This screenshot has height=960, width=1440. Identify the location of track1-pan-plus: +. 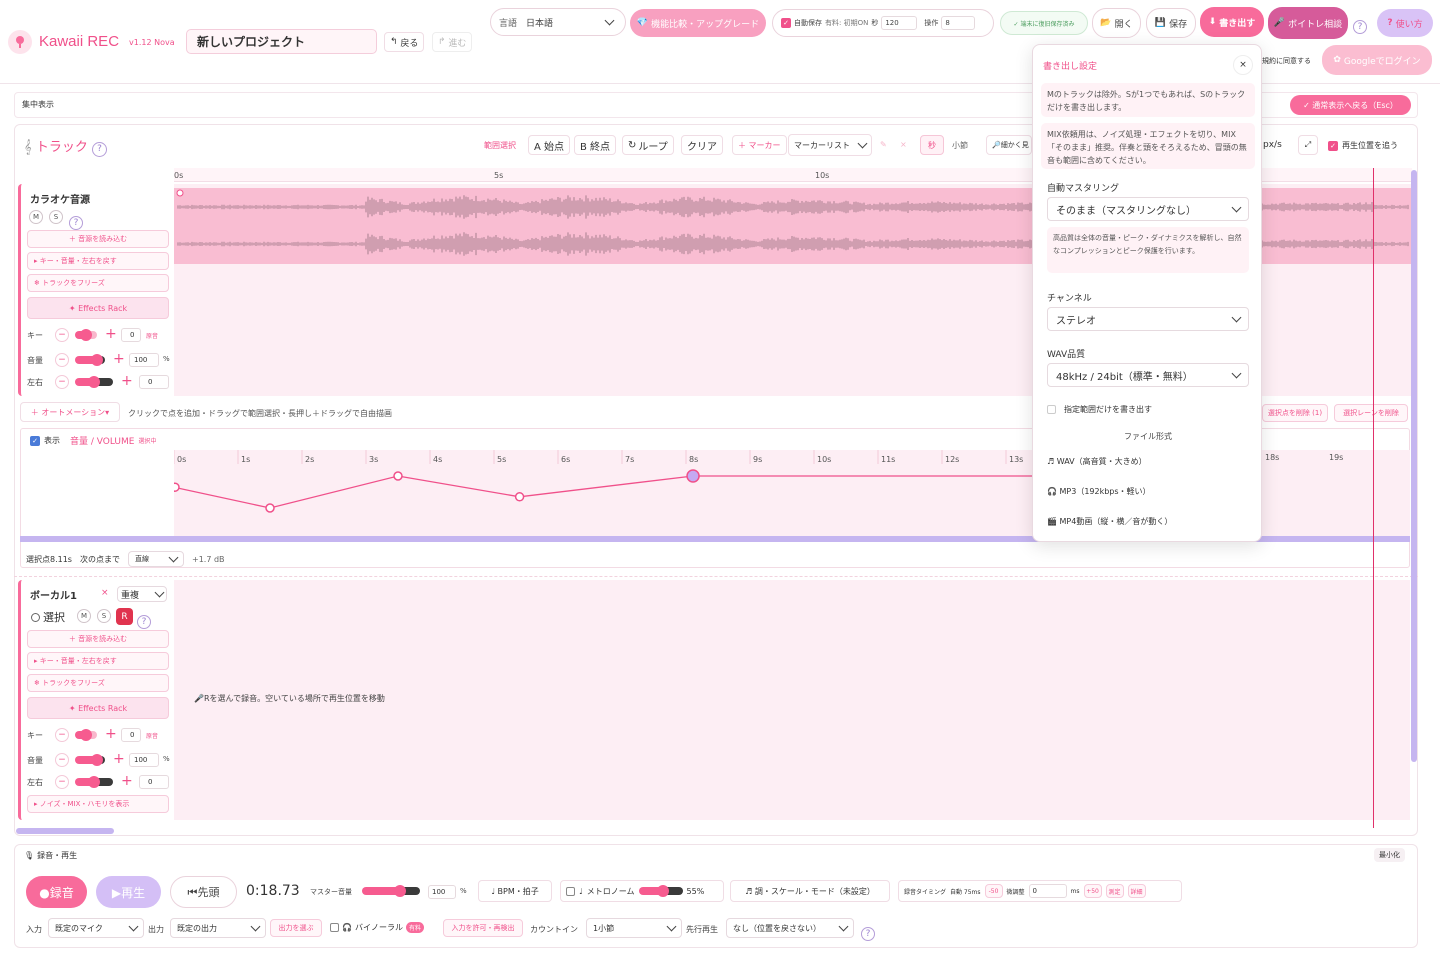
(127, 381).